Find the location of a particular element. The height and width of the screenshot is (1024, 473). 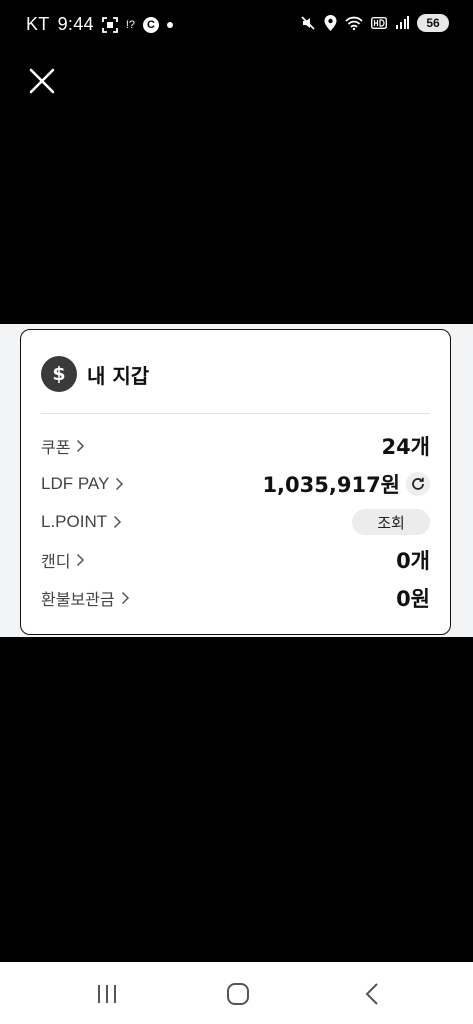

refund-label: 환불보관금 is located at coordinates (78, 599).